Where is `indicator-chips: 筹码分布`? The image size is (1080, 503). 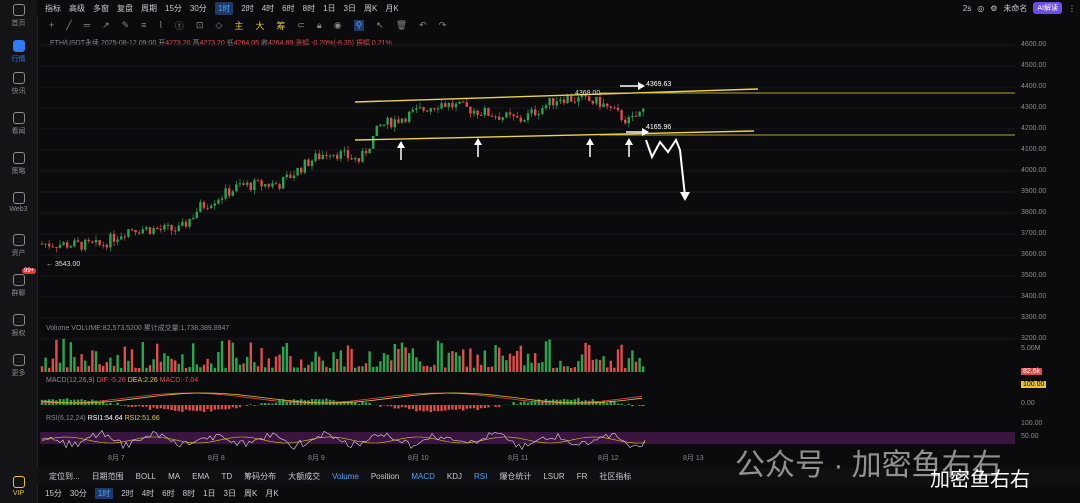
indicator-chips: 筹码分布 is located at coordinates (260, 476).